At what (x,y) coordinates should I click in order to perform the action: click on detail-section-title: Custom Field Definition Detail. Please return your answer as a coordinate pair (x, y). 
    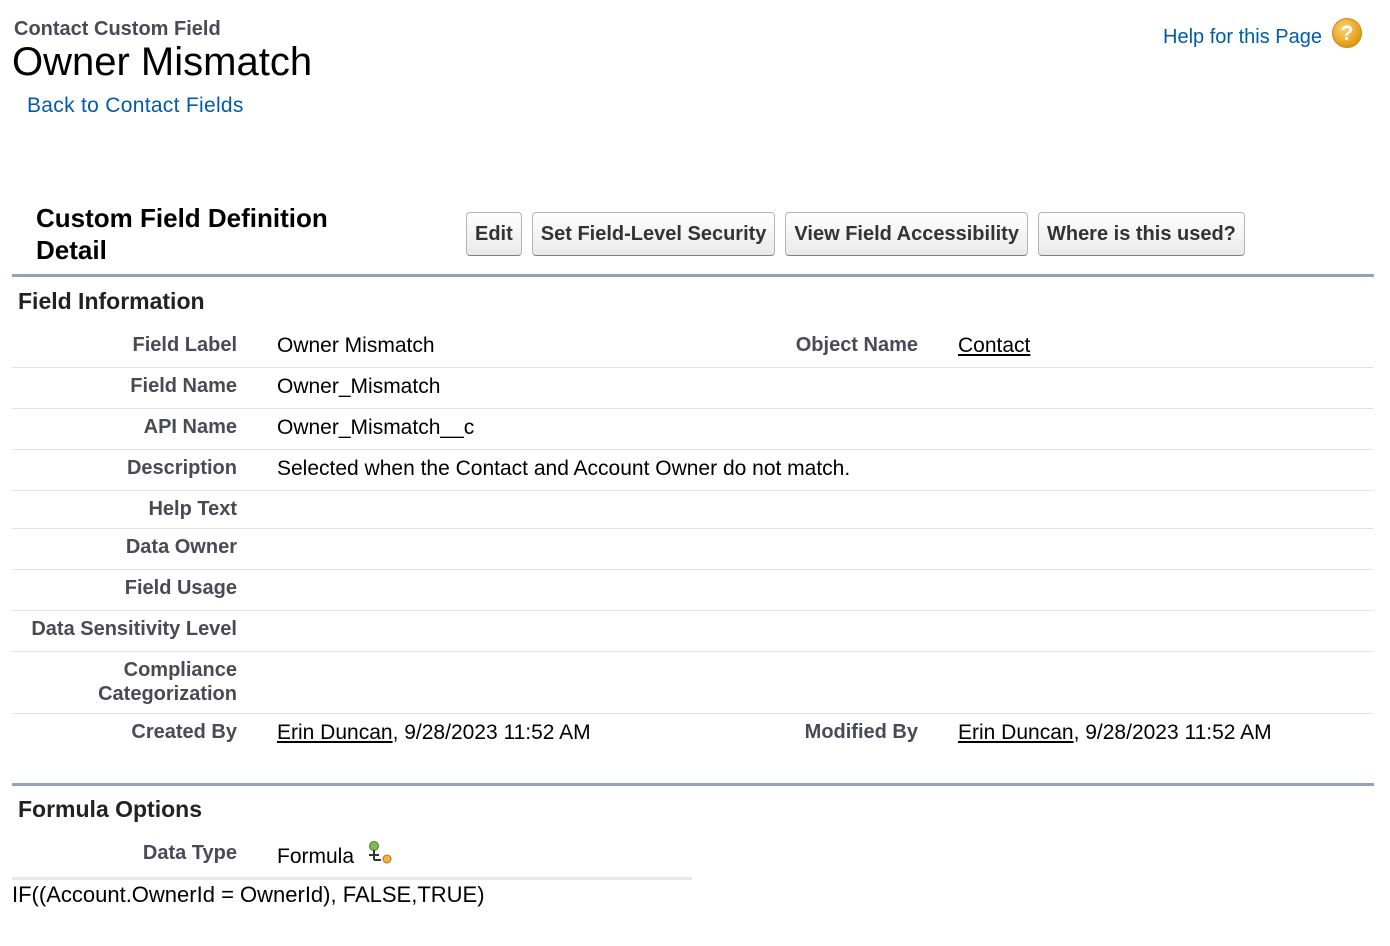
    Looking at the image, I should click on (182, 234).